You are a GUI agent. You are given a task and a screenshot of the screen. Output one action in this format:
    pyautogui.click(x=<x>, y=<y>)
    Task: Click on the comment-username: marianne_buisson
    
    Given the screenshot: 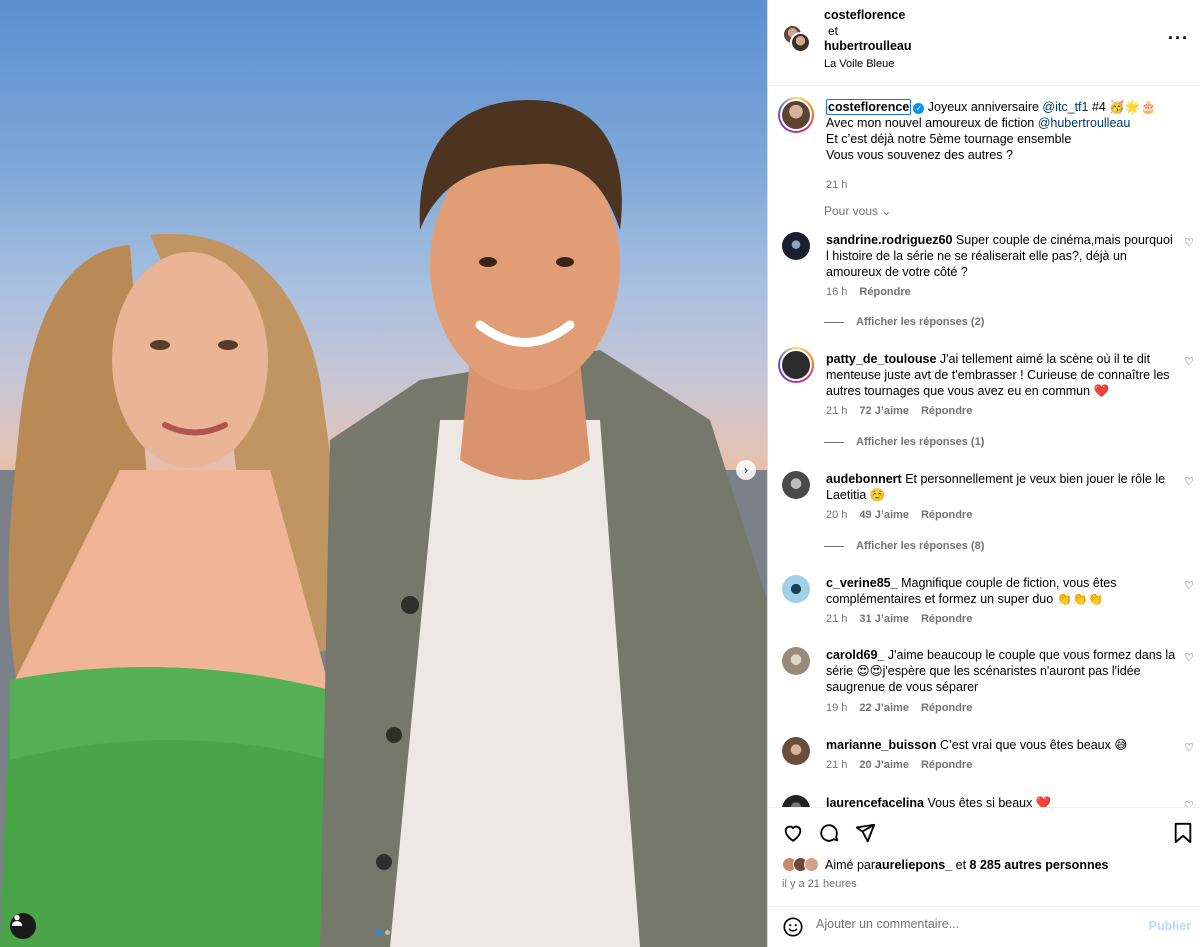 What is the action you would take?
    pyautogui.click(x=881, y=745)
    